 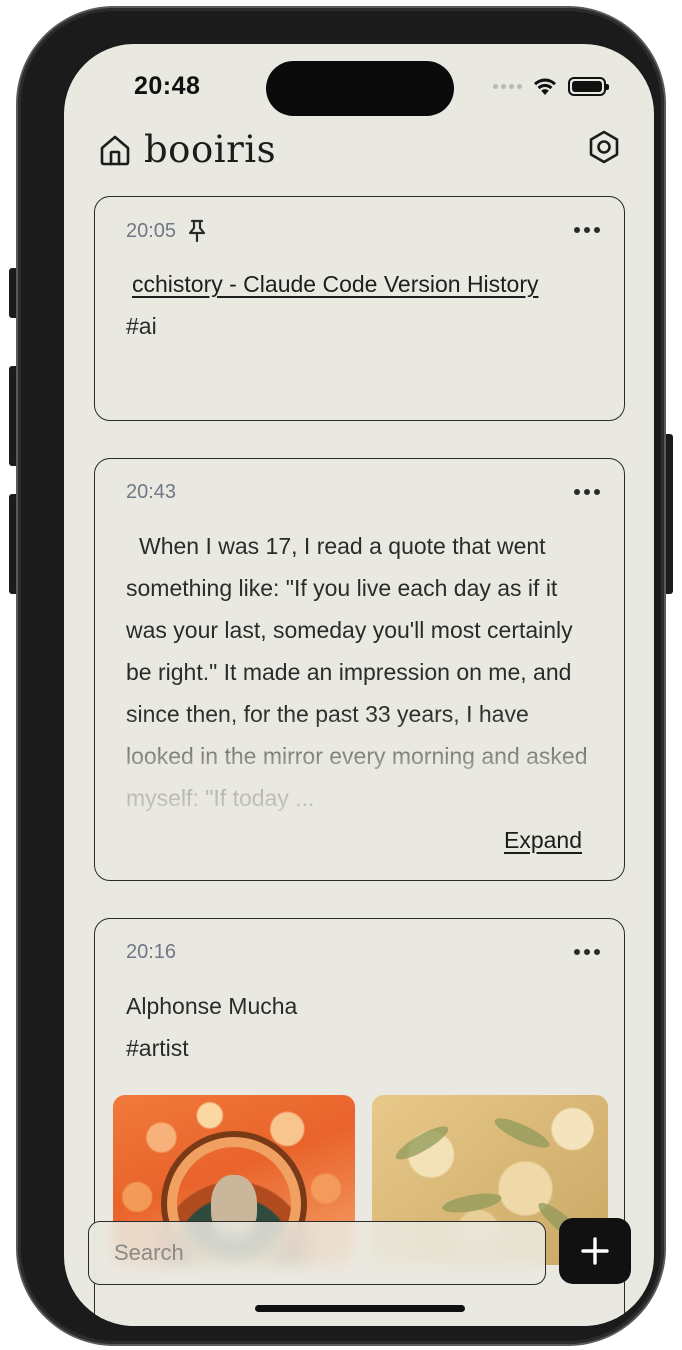 I want to click on status-icons, so click(x=551, y=86).